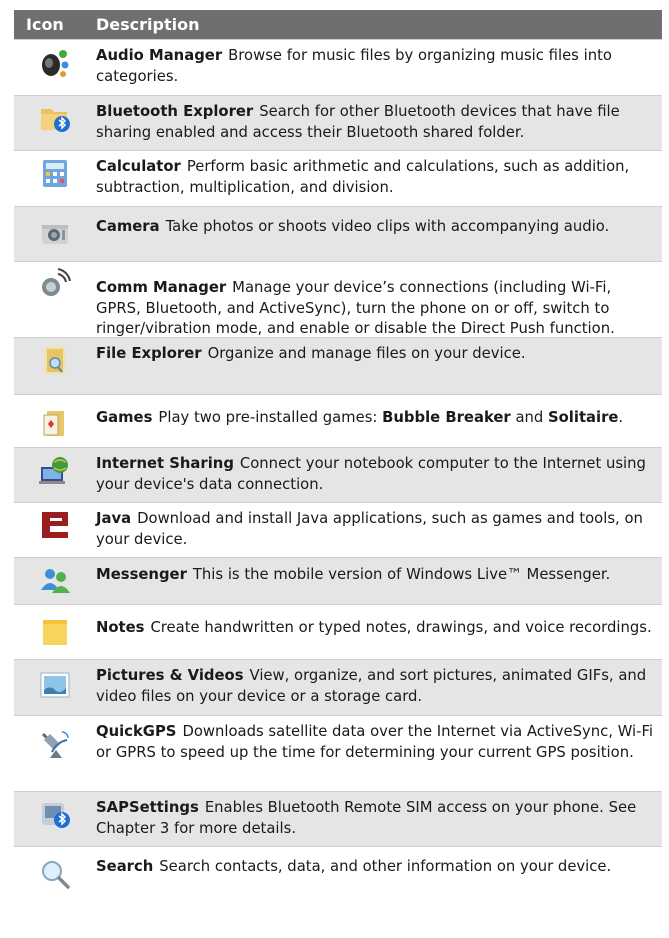  I want to click on search-icon, so click(56, 875).